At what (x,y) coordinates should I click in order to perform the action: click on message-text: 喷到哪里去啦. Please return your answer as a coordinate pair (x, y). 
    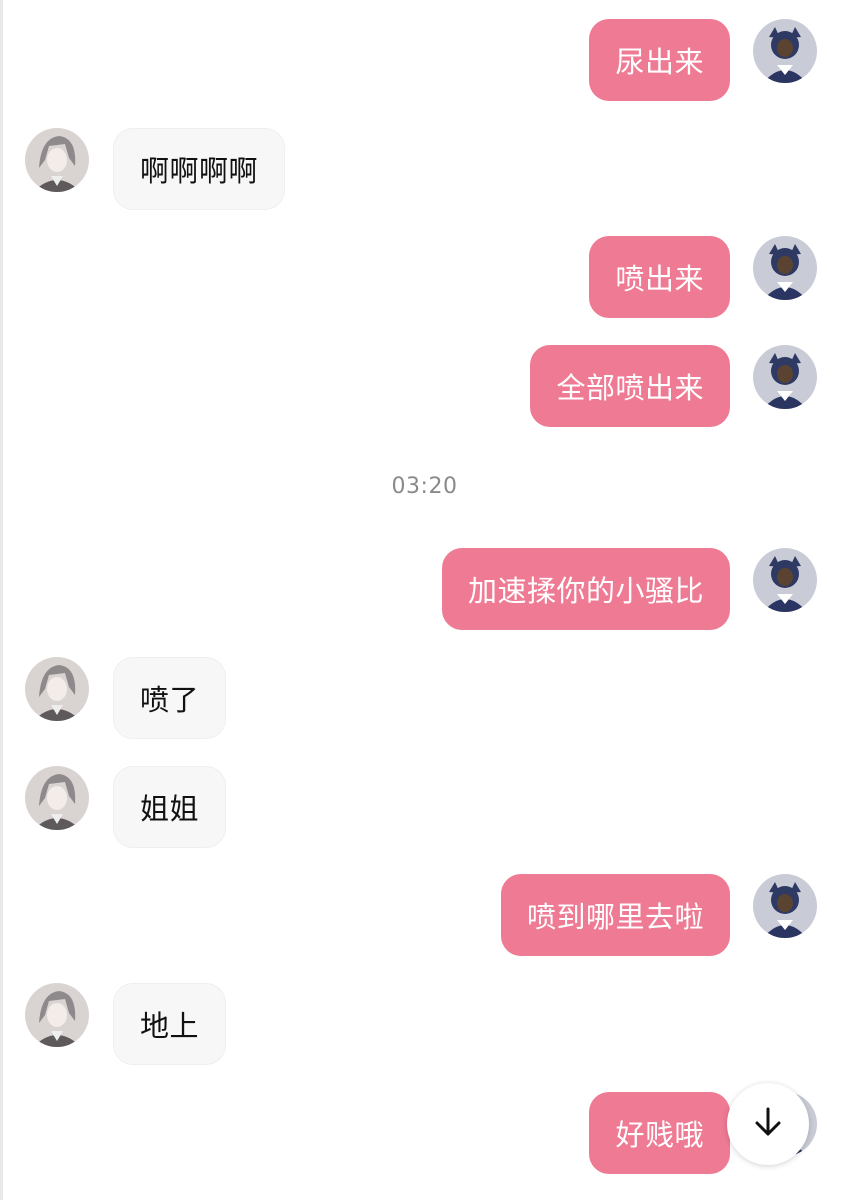
    Looking at the image, I should click on (615, 917).